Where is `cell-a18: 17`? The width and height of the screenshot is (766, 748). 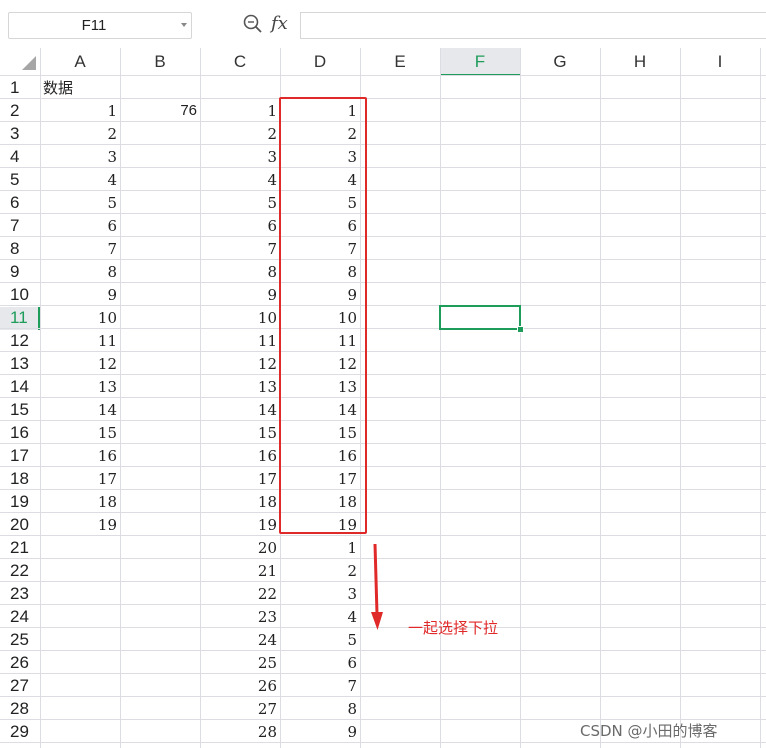 cell-a18: 17 is located at coordinates (80, 478).